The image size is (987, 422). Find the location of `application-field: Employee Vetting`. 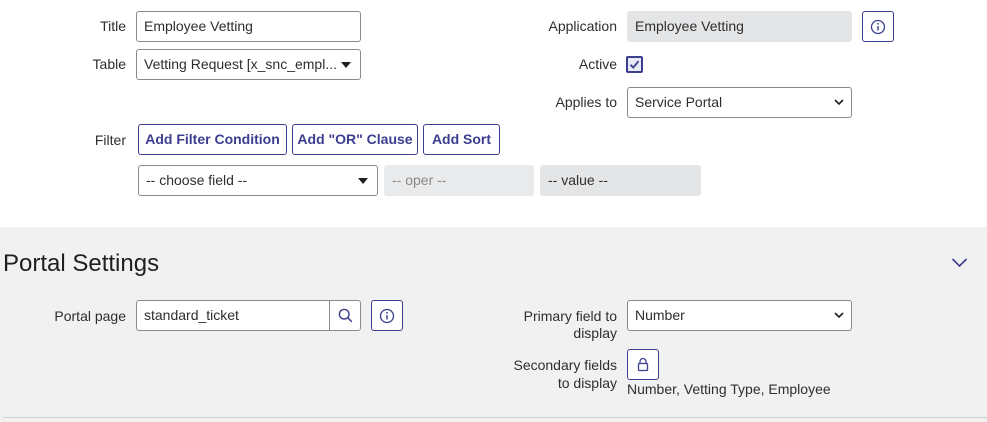

application-field: Employee Vetting is located at coordinates (739, 26).